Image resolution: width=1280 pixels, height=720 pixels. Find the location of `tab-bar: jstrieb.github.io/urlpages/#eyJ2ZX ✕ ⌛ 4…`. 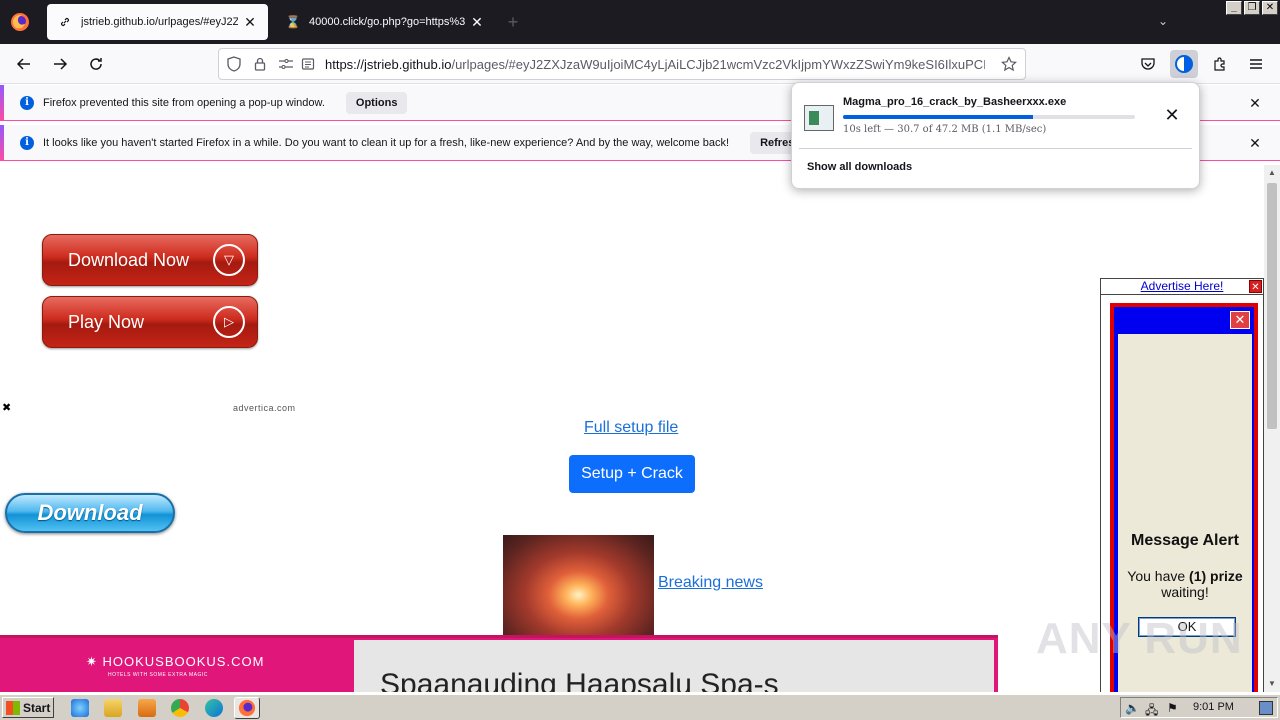

tab-bar: jstrieb.github.io/urlpages/#eyJ2ZX ✕ ⌛ 4… is located at coordinates (640, 22).